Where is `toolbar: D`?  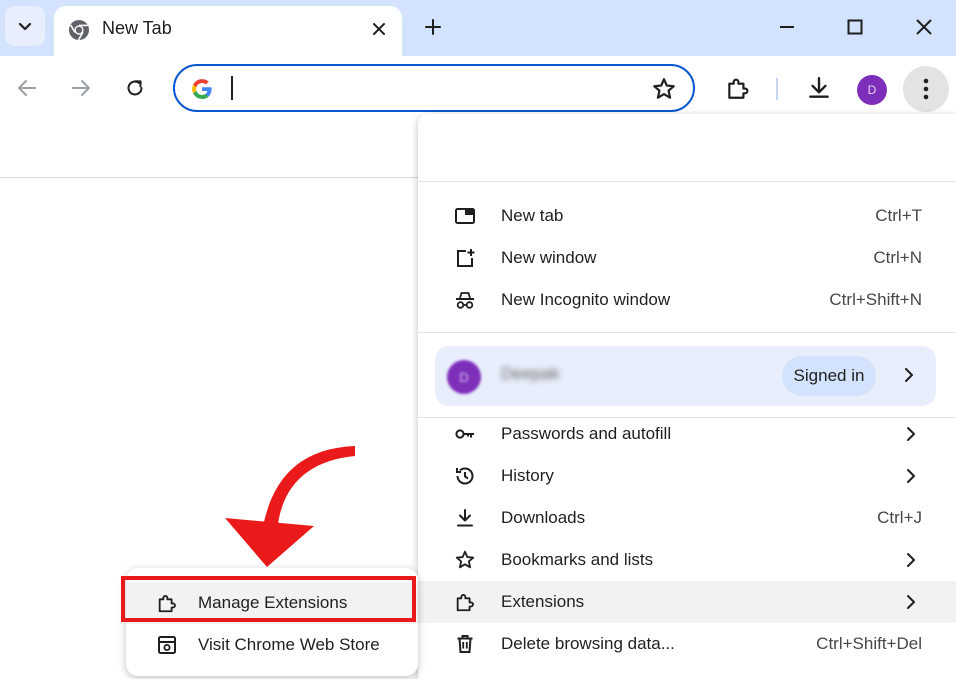 toolbar: D is located at coordinates (478, 88).